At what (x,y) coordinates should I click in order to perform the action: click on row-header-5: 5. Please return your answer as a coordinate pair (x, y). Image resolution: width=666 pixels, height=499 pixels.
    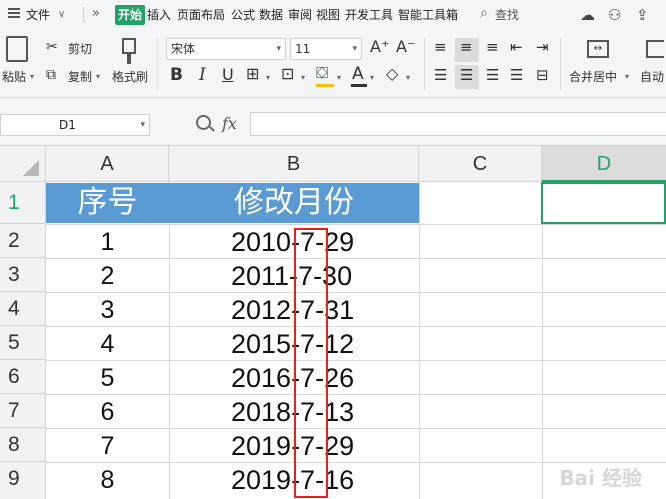
    Looking at the image, I should click on (23, 343).